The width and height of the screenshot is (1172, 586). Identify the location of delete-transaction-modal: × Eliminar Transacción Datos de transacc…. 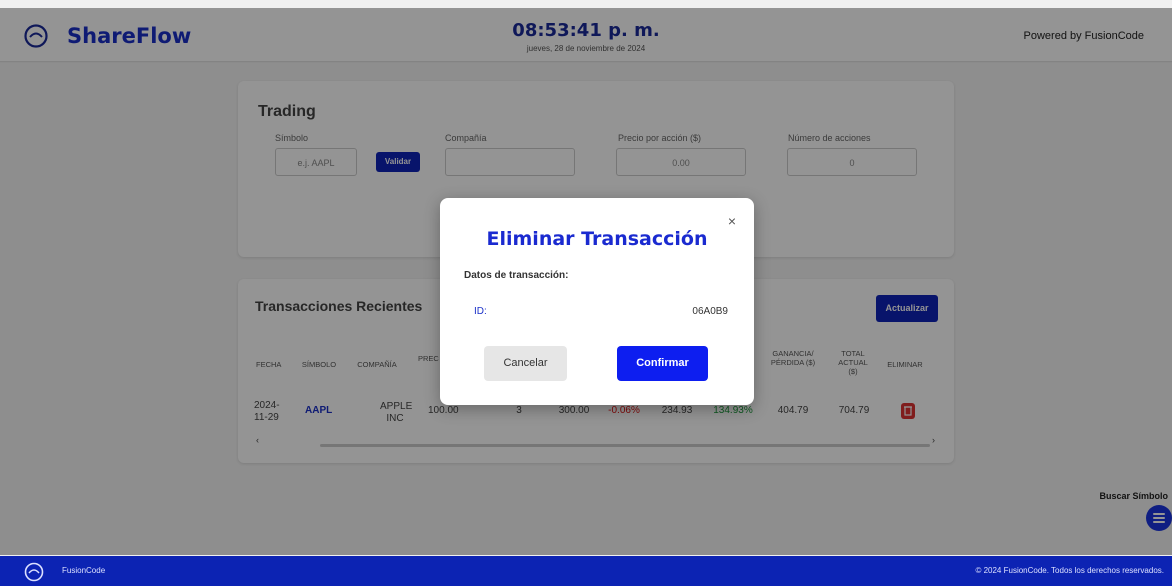
(597, 301).